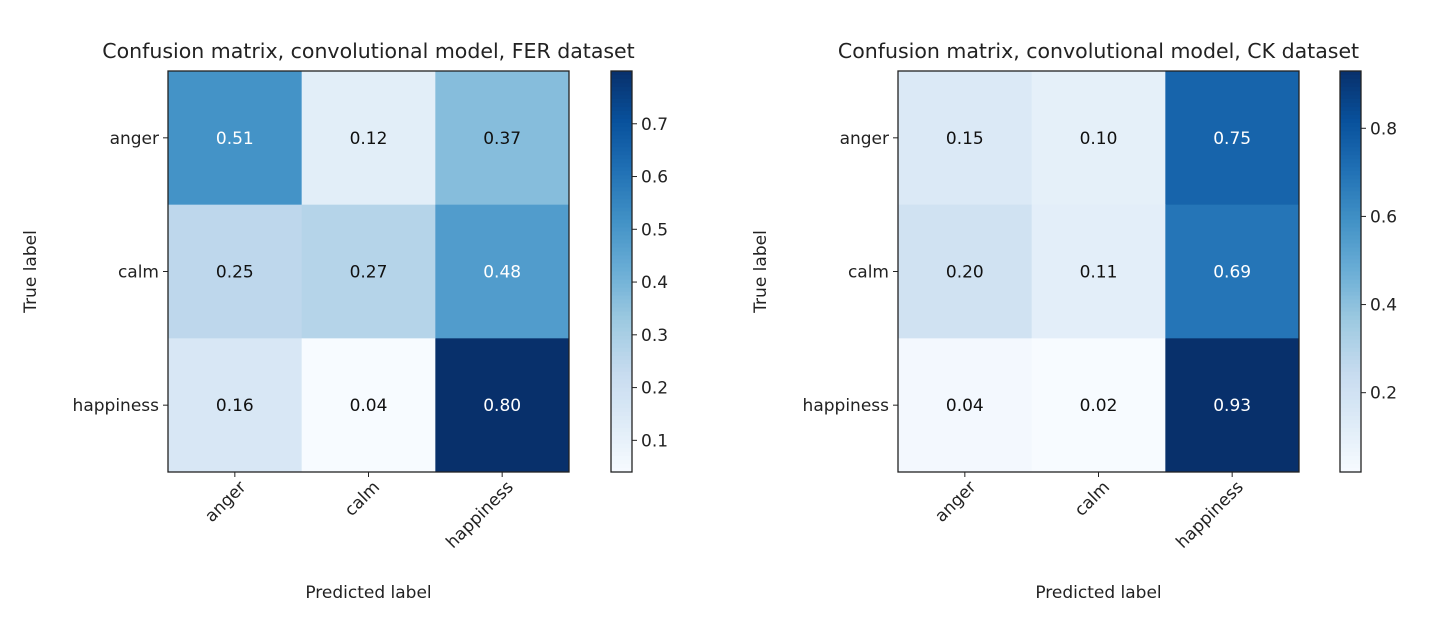 Image resolution: width=1456 pixels, height=635 pixels. What do you see at coordinates (225, 501) in the screenshot?
I see `x-tick-label: anger` at bounding box center [225, 501].